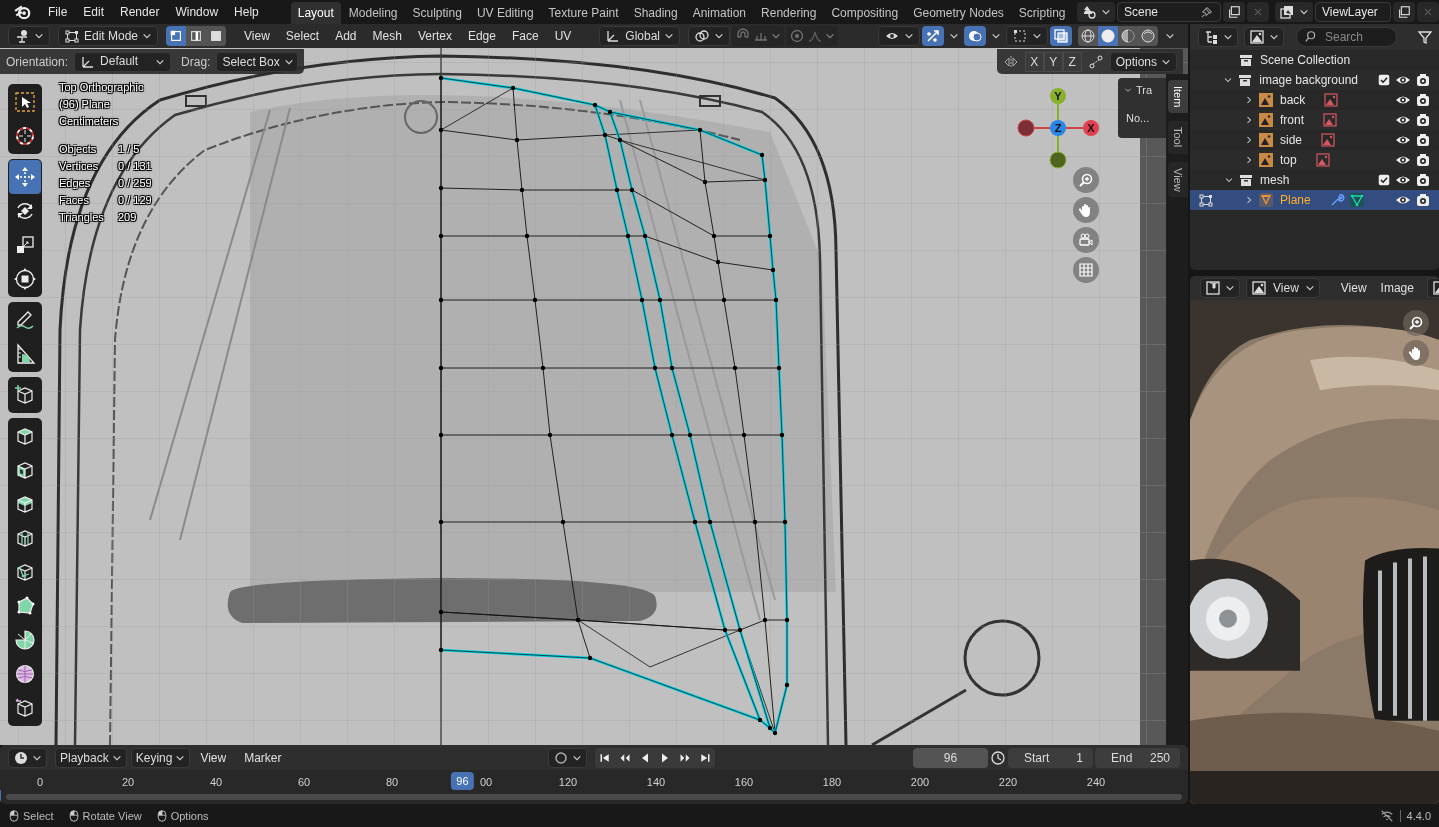 Image resolution: width=1439 pixels, height=827 pixels. What do you see at coordinates (481, 36) in the screenshot?
I see `menu-item: Edge` at bounding box center [481, 36].